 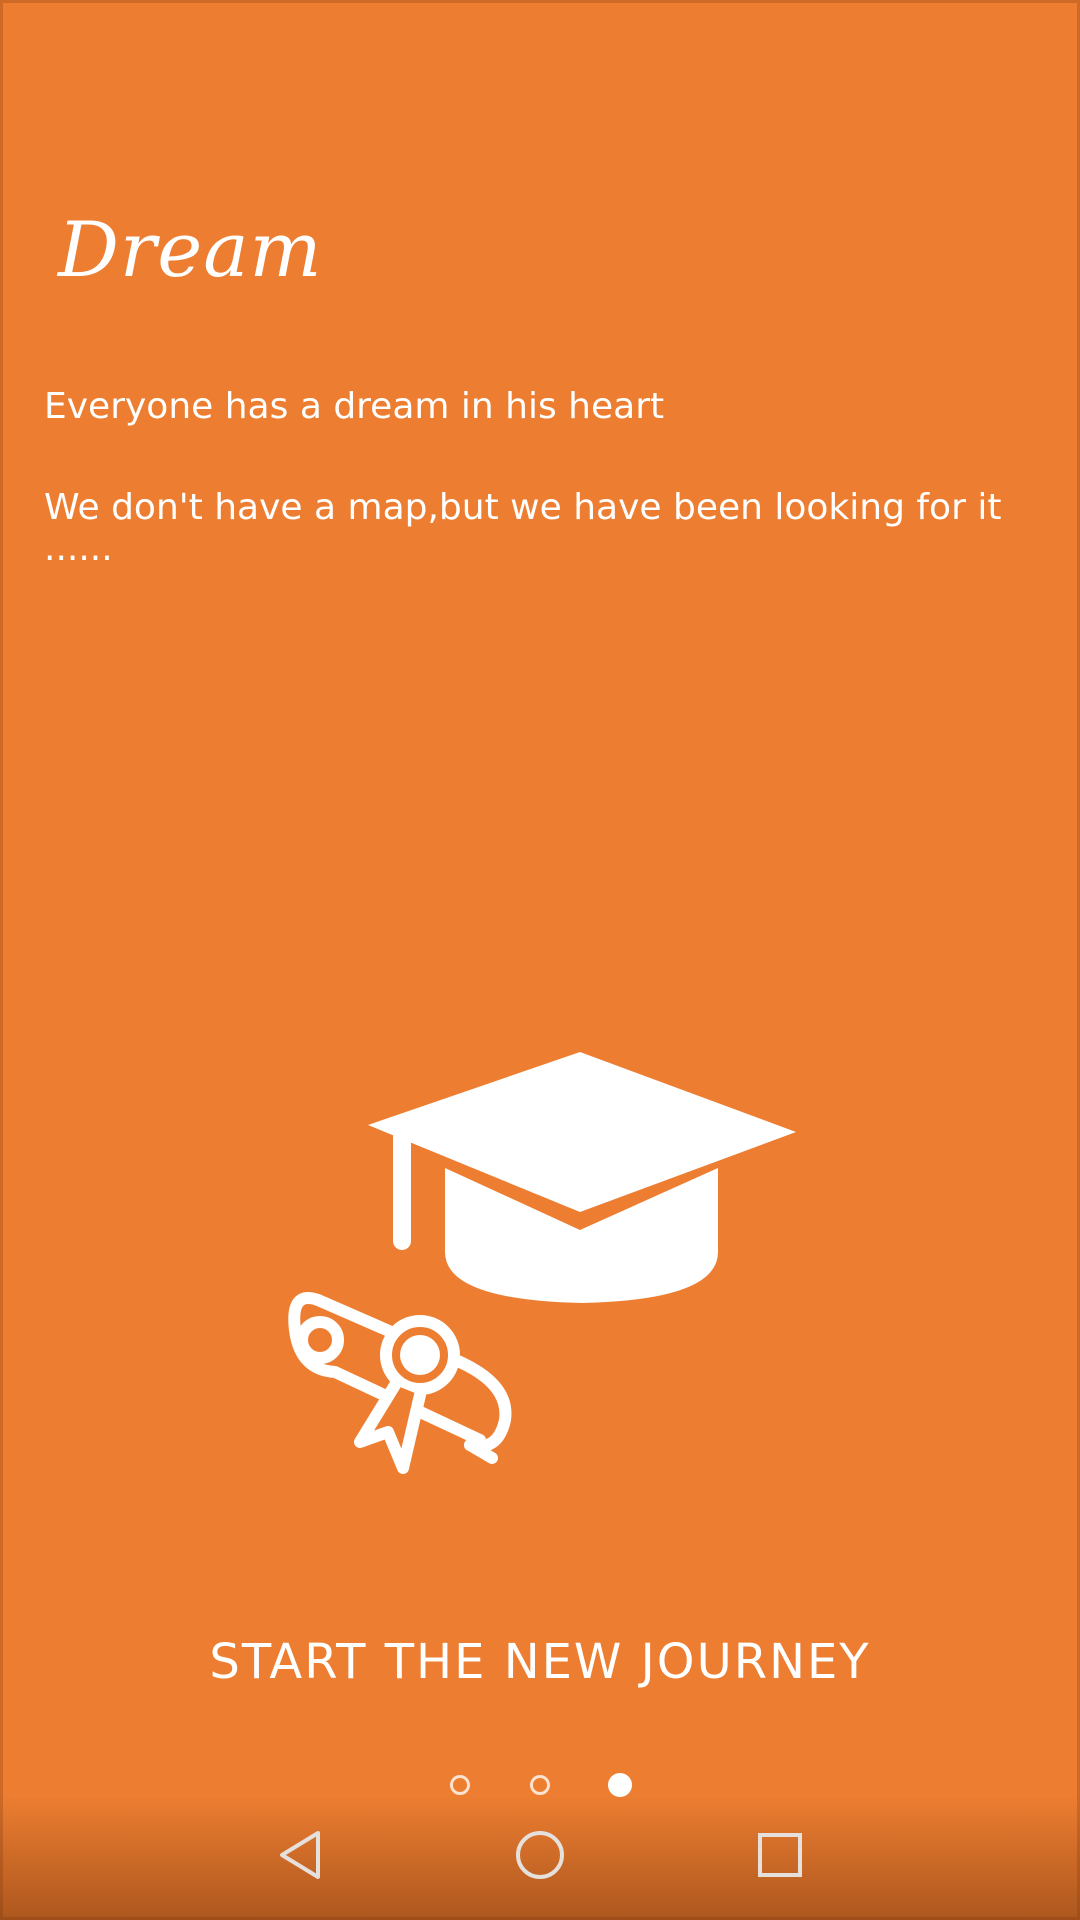 I want to click on page-dot-3-active, so click(x=620, y=1785).